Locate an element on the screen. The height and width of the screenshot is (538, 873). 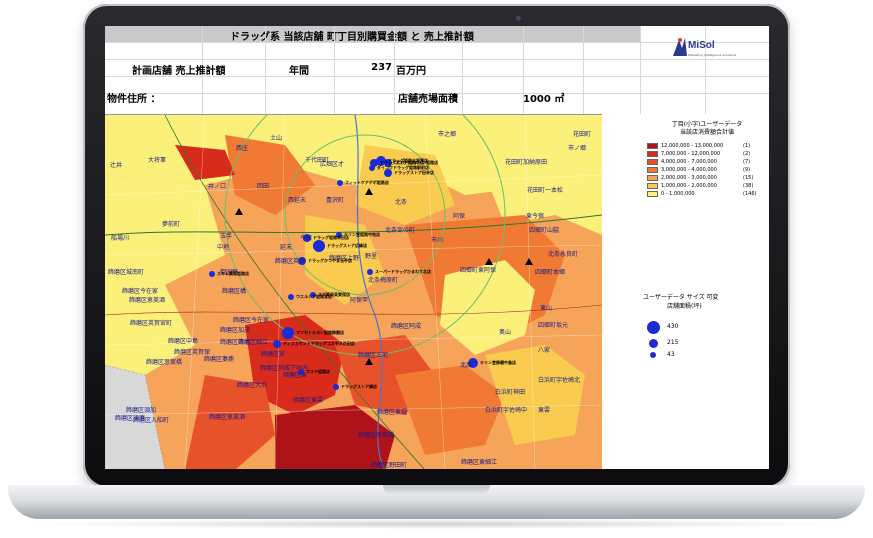
map-place-label: 西延末 is located at coordinates (297, 200).